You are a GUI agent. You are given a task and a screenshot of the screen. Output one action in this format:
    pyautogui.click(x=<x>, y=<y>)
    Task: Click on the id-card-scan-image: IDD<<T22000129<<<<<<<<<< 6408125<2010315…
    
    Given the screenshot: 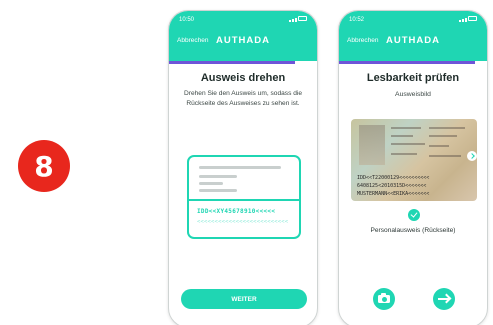 What is the action you would take?
    pyautogui.click(x=414, y=160)
    